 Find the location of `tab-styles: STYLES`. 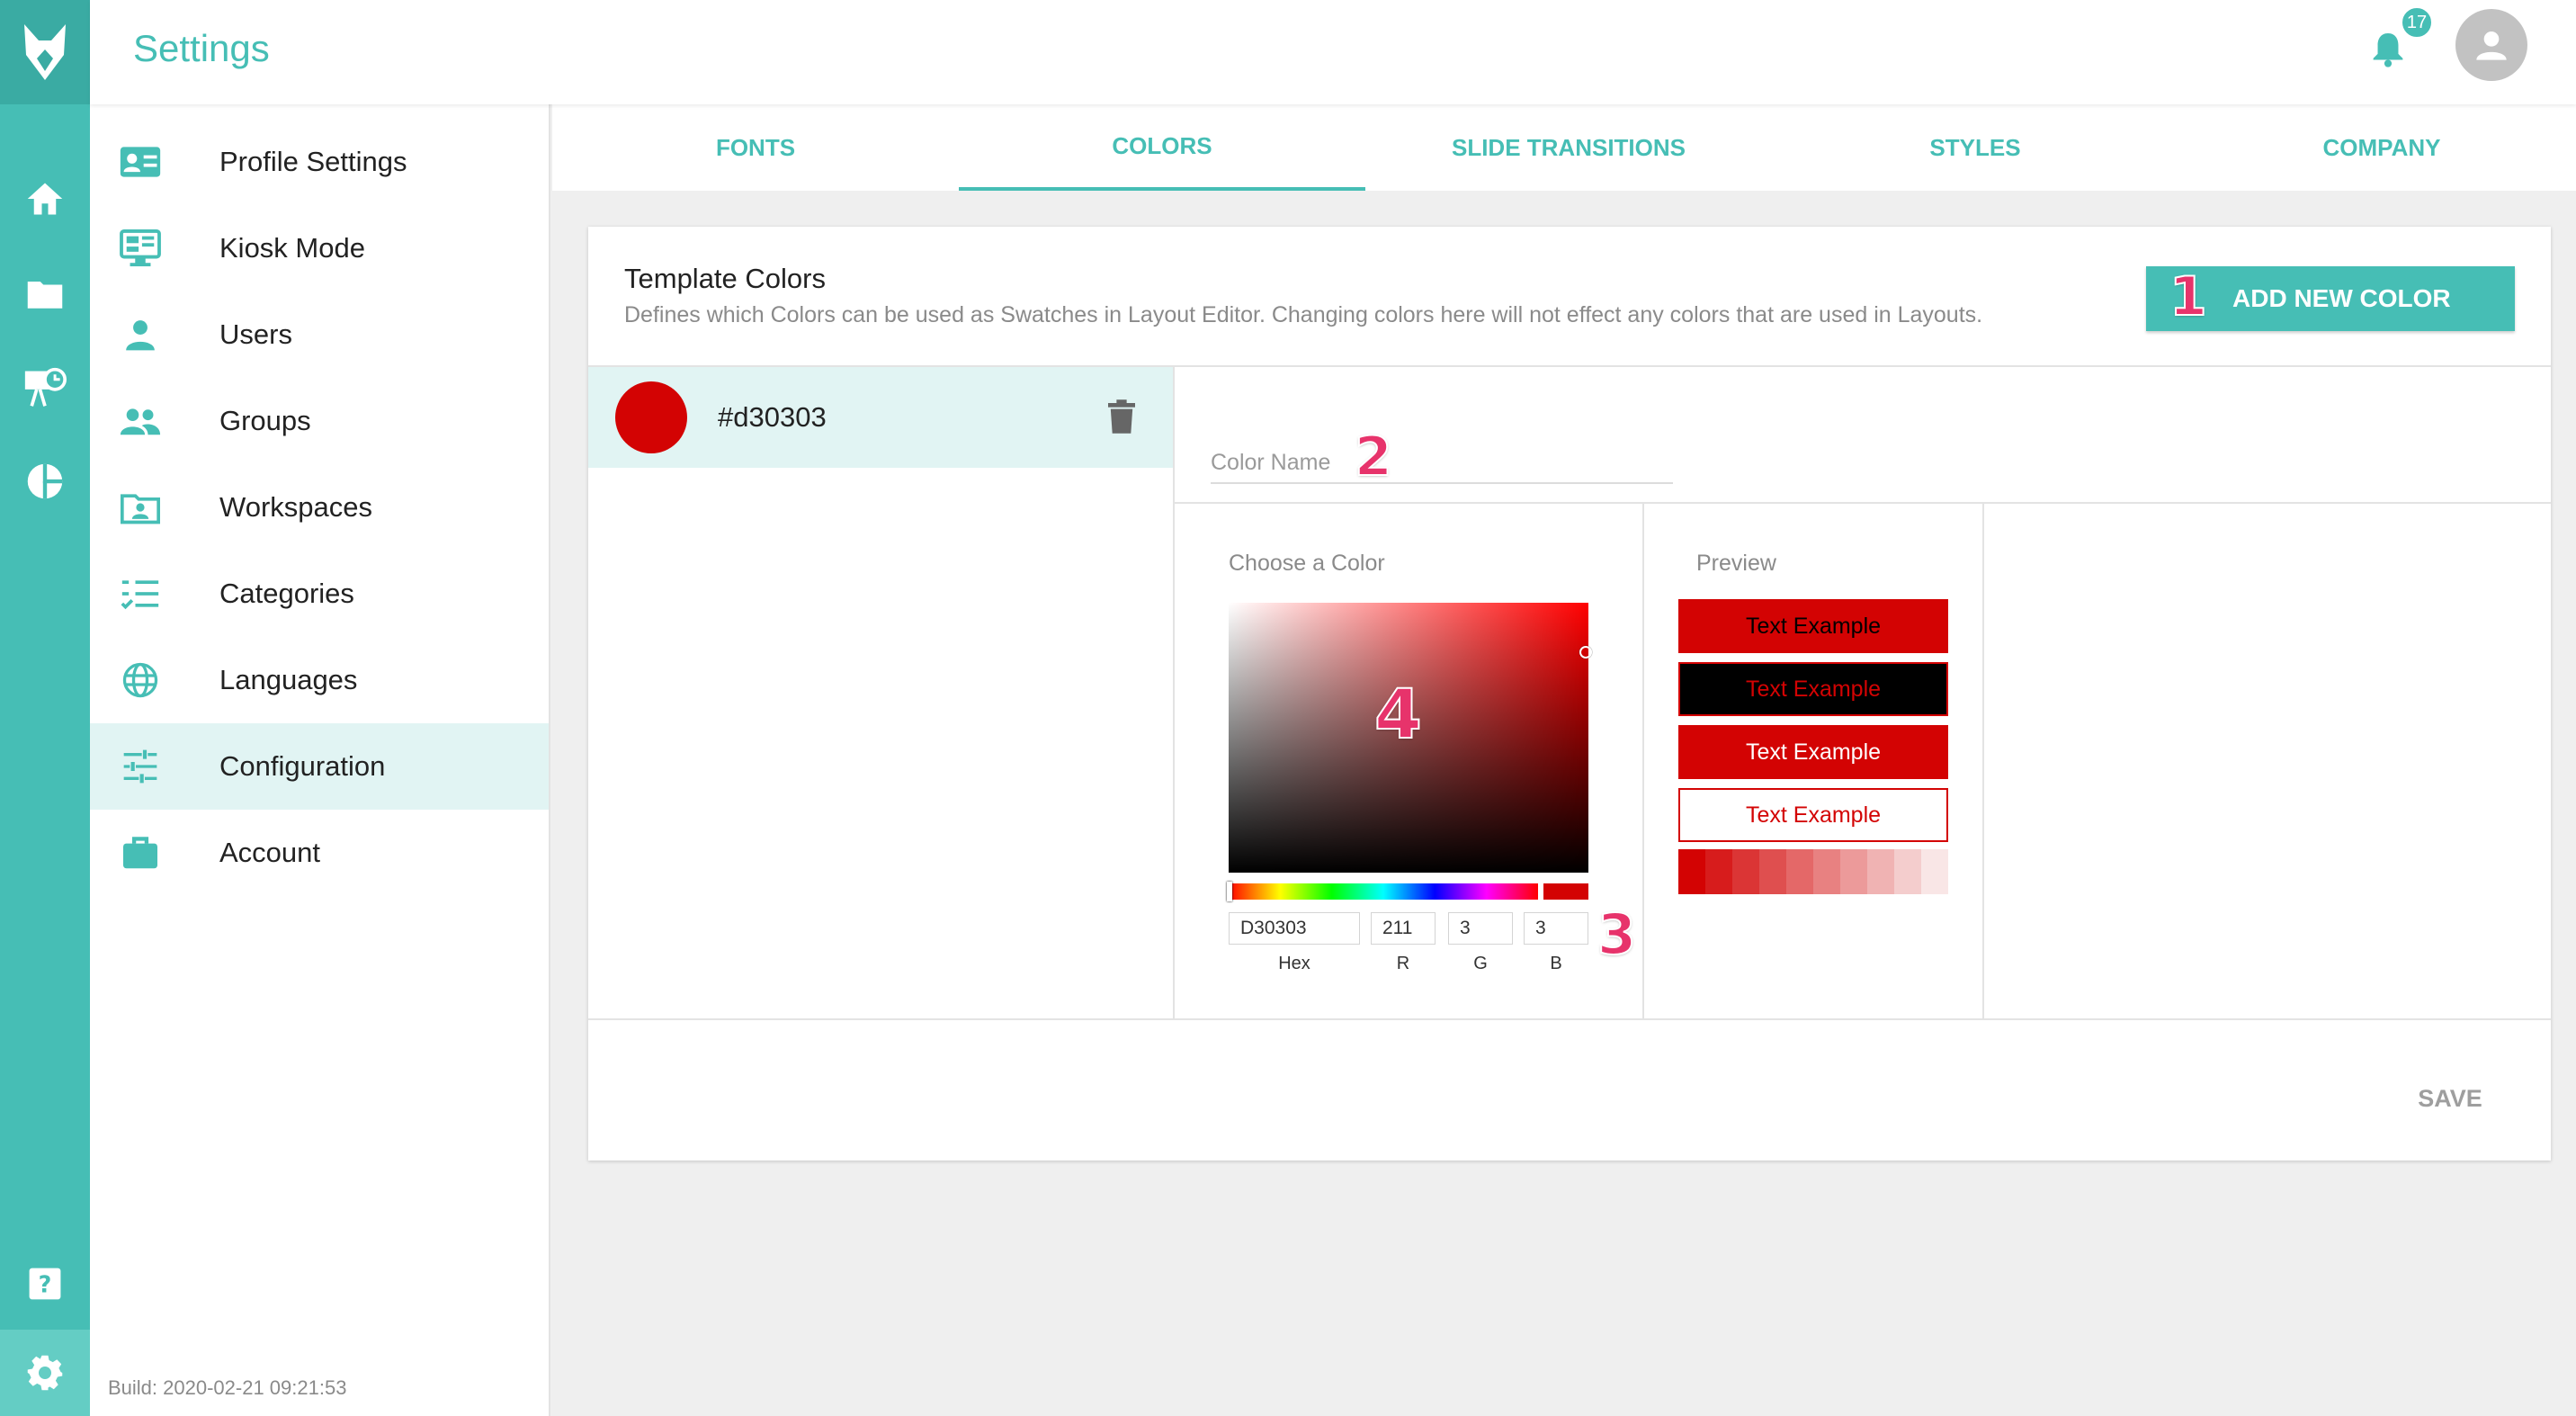

tab-styles: STYLES is located at coordinates (1975, 148).